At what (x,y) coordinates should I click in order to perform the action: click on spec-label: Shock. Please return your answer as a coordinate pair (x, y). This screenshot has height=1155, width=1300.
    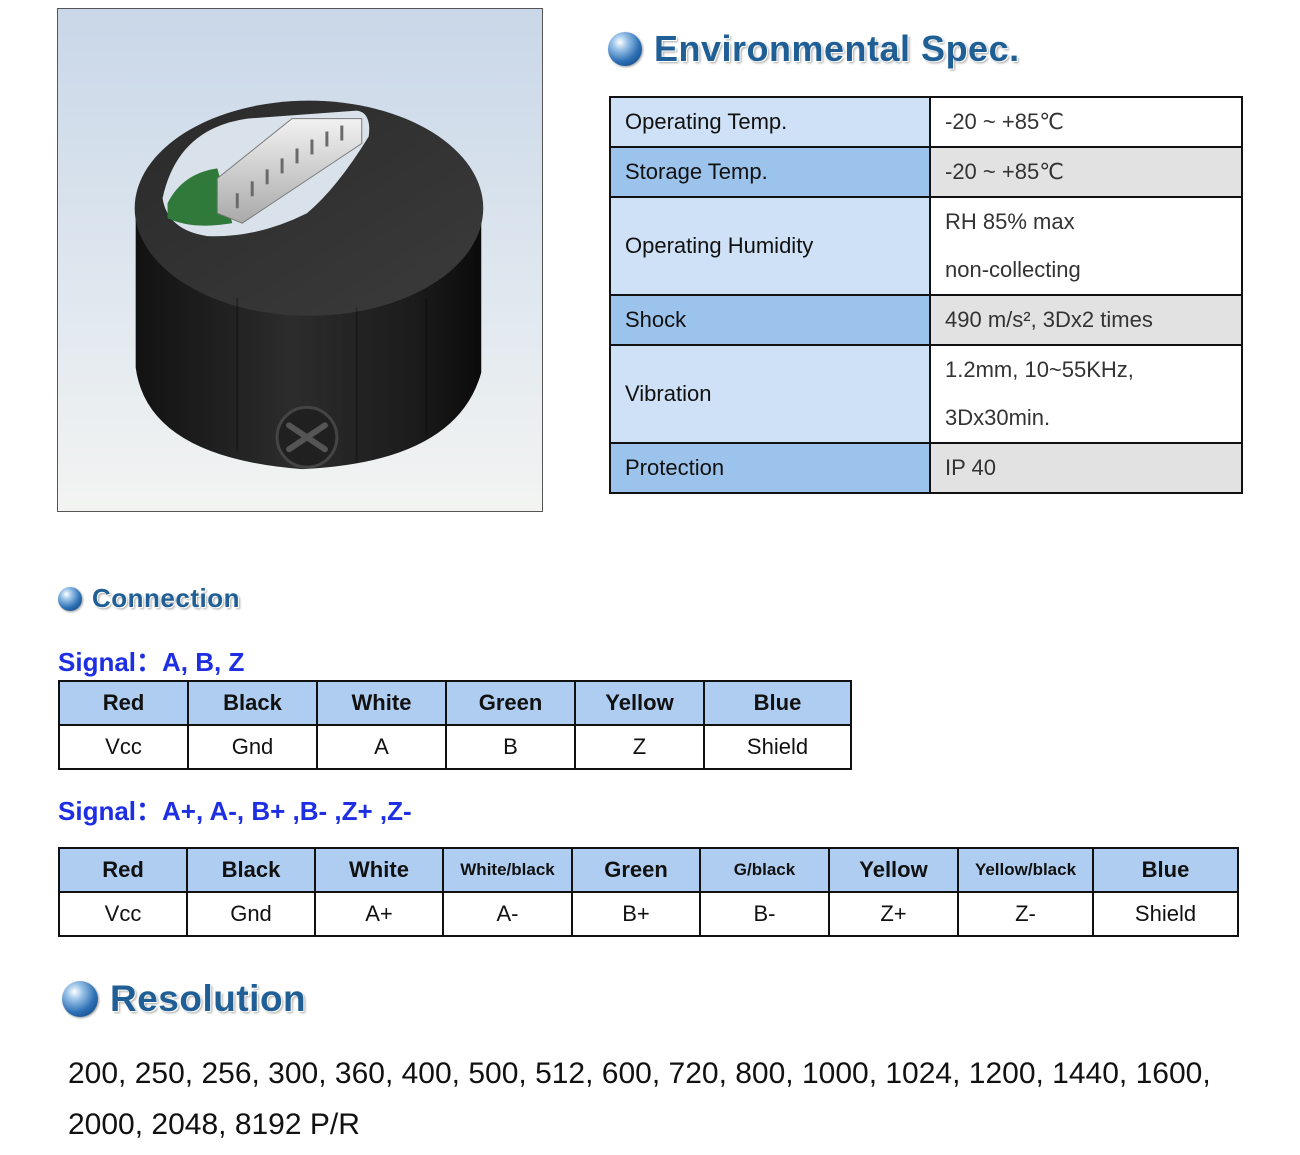
    Looking at the image, I should click on (770, 320).